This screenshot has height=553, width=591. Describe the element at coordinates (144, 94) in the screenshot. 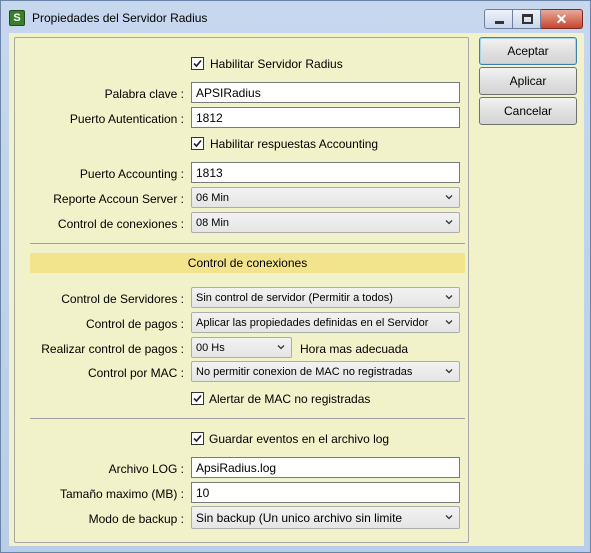

I see `password-label: Palabra clave :` at that location.